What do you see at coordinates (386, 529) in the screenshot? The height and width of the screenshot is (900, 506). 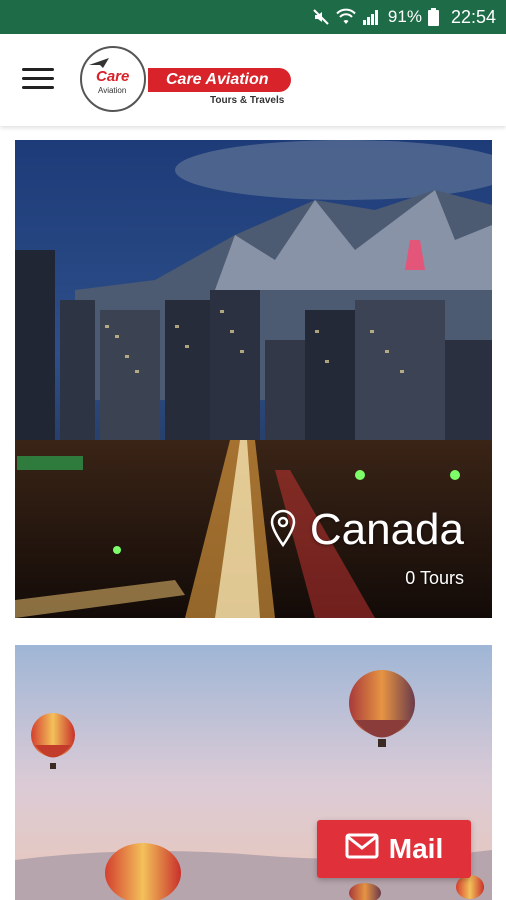 I see `destination-name: Canada` at bounding box center [386, 529].